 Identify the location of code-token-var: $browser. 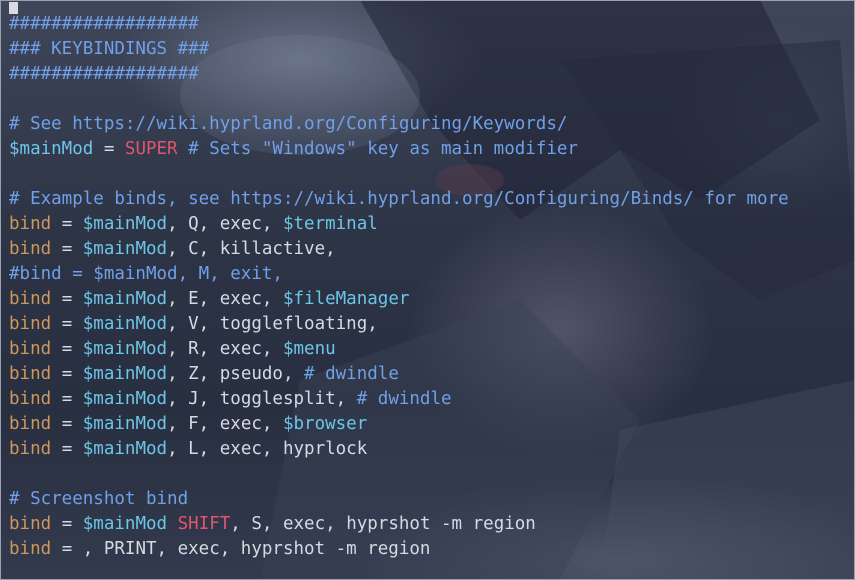
(325, 424).